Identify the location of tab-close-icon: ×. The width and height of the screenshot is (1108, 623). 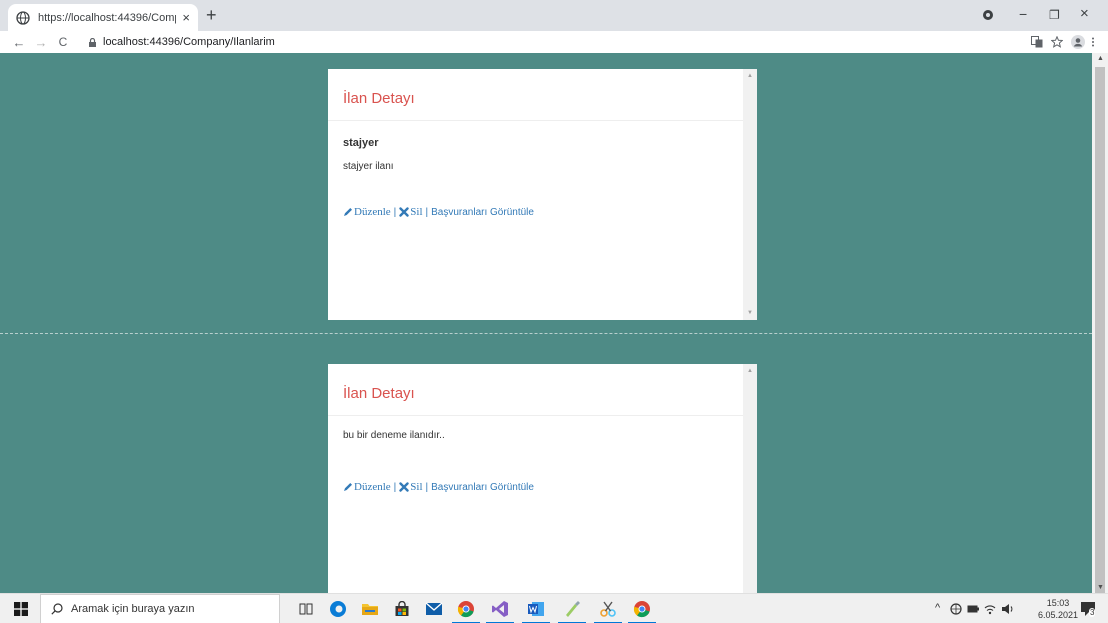
(186, 17).